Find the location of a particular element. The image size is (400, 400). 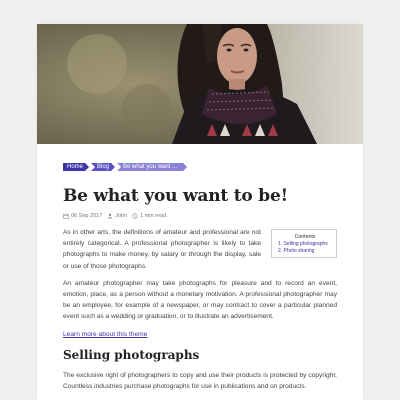

post-author: John is located at coordinates (117, 216).